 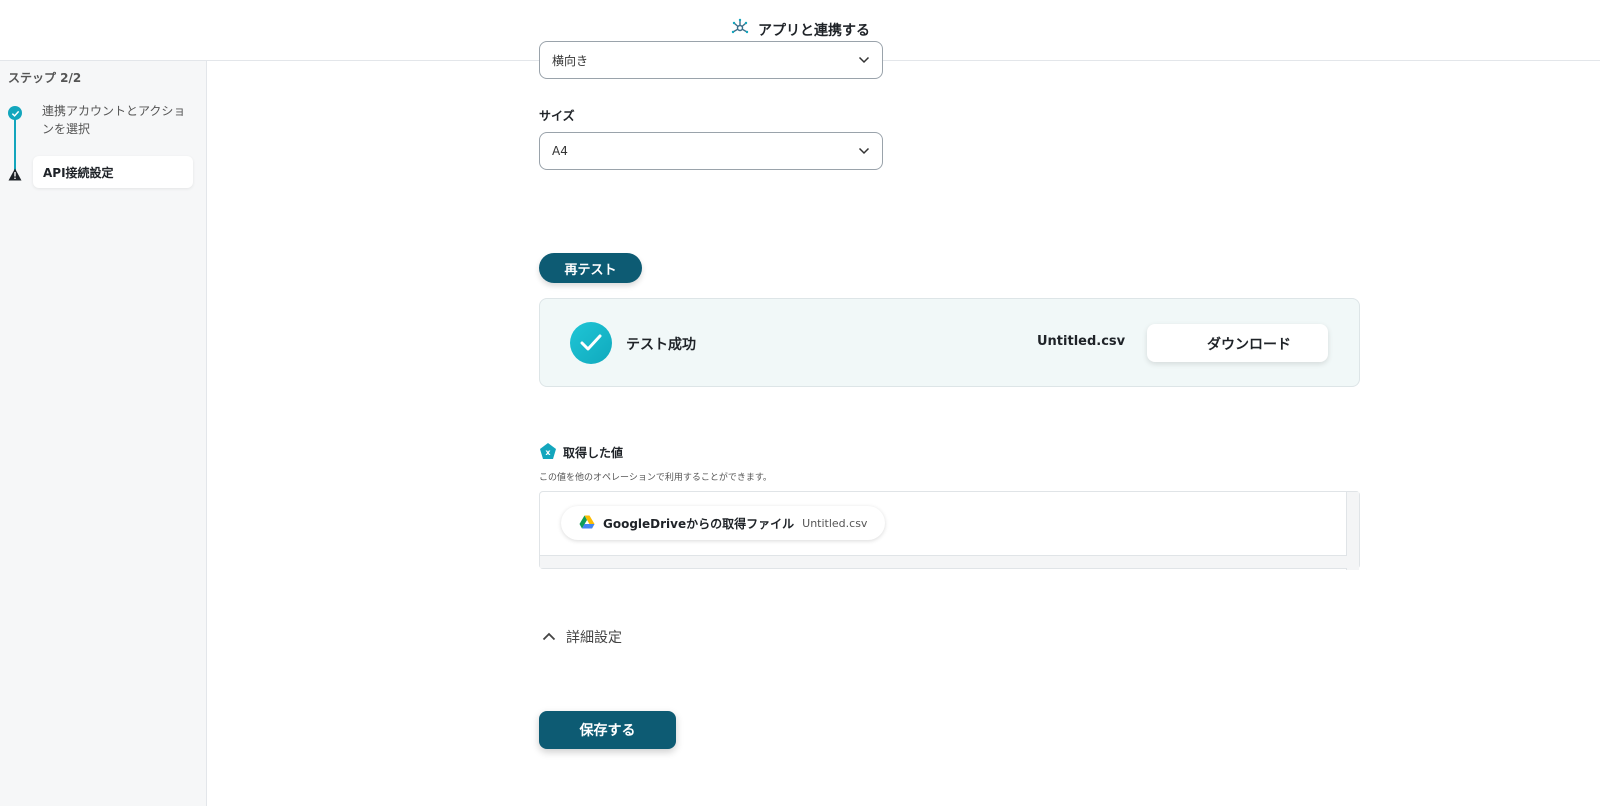 I want to click on obtained-values-title: 取得した値, so click(x=593, y=453).